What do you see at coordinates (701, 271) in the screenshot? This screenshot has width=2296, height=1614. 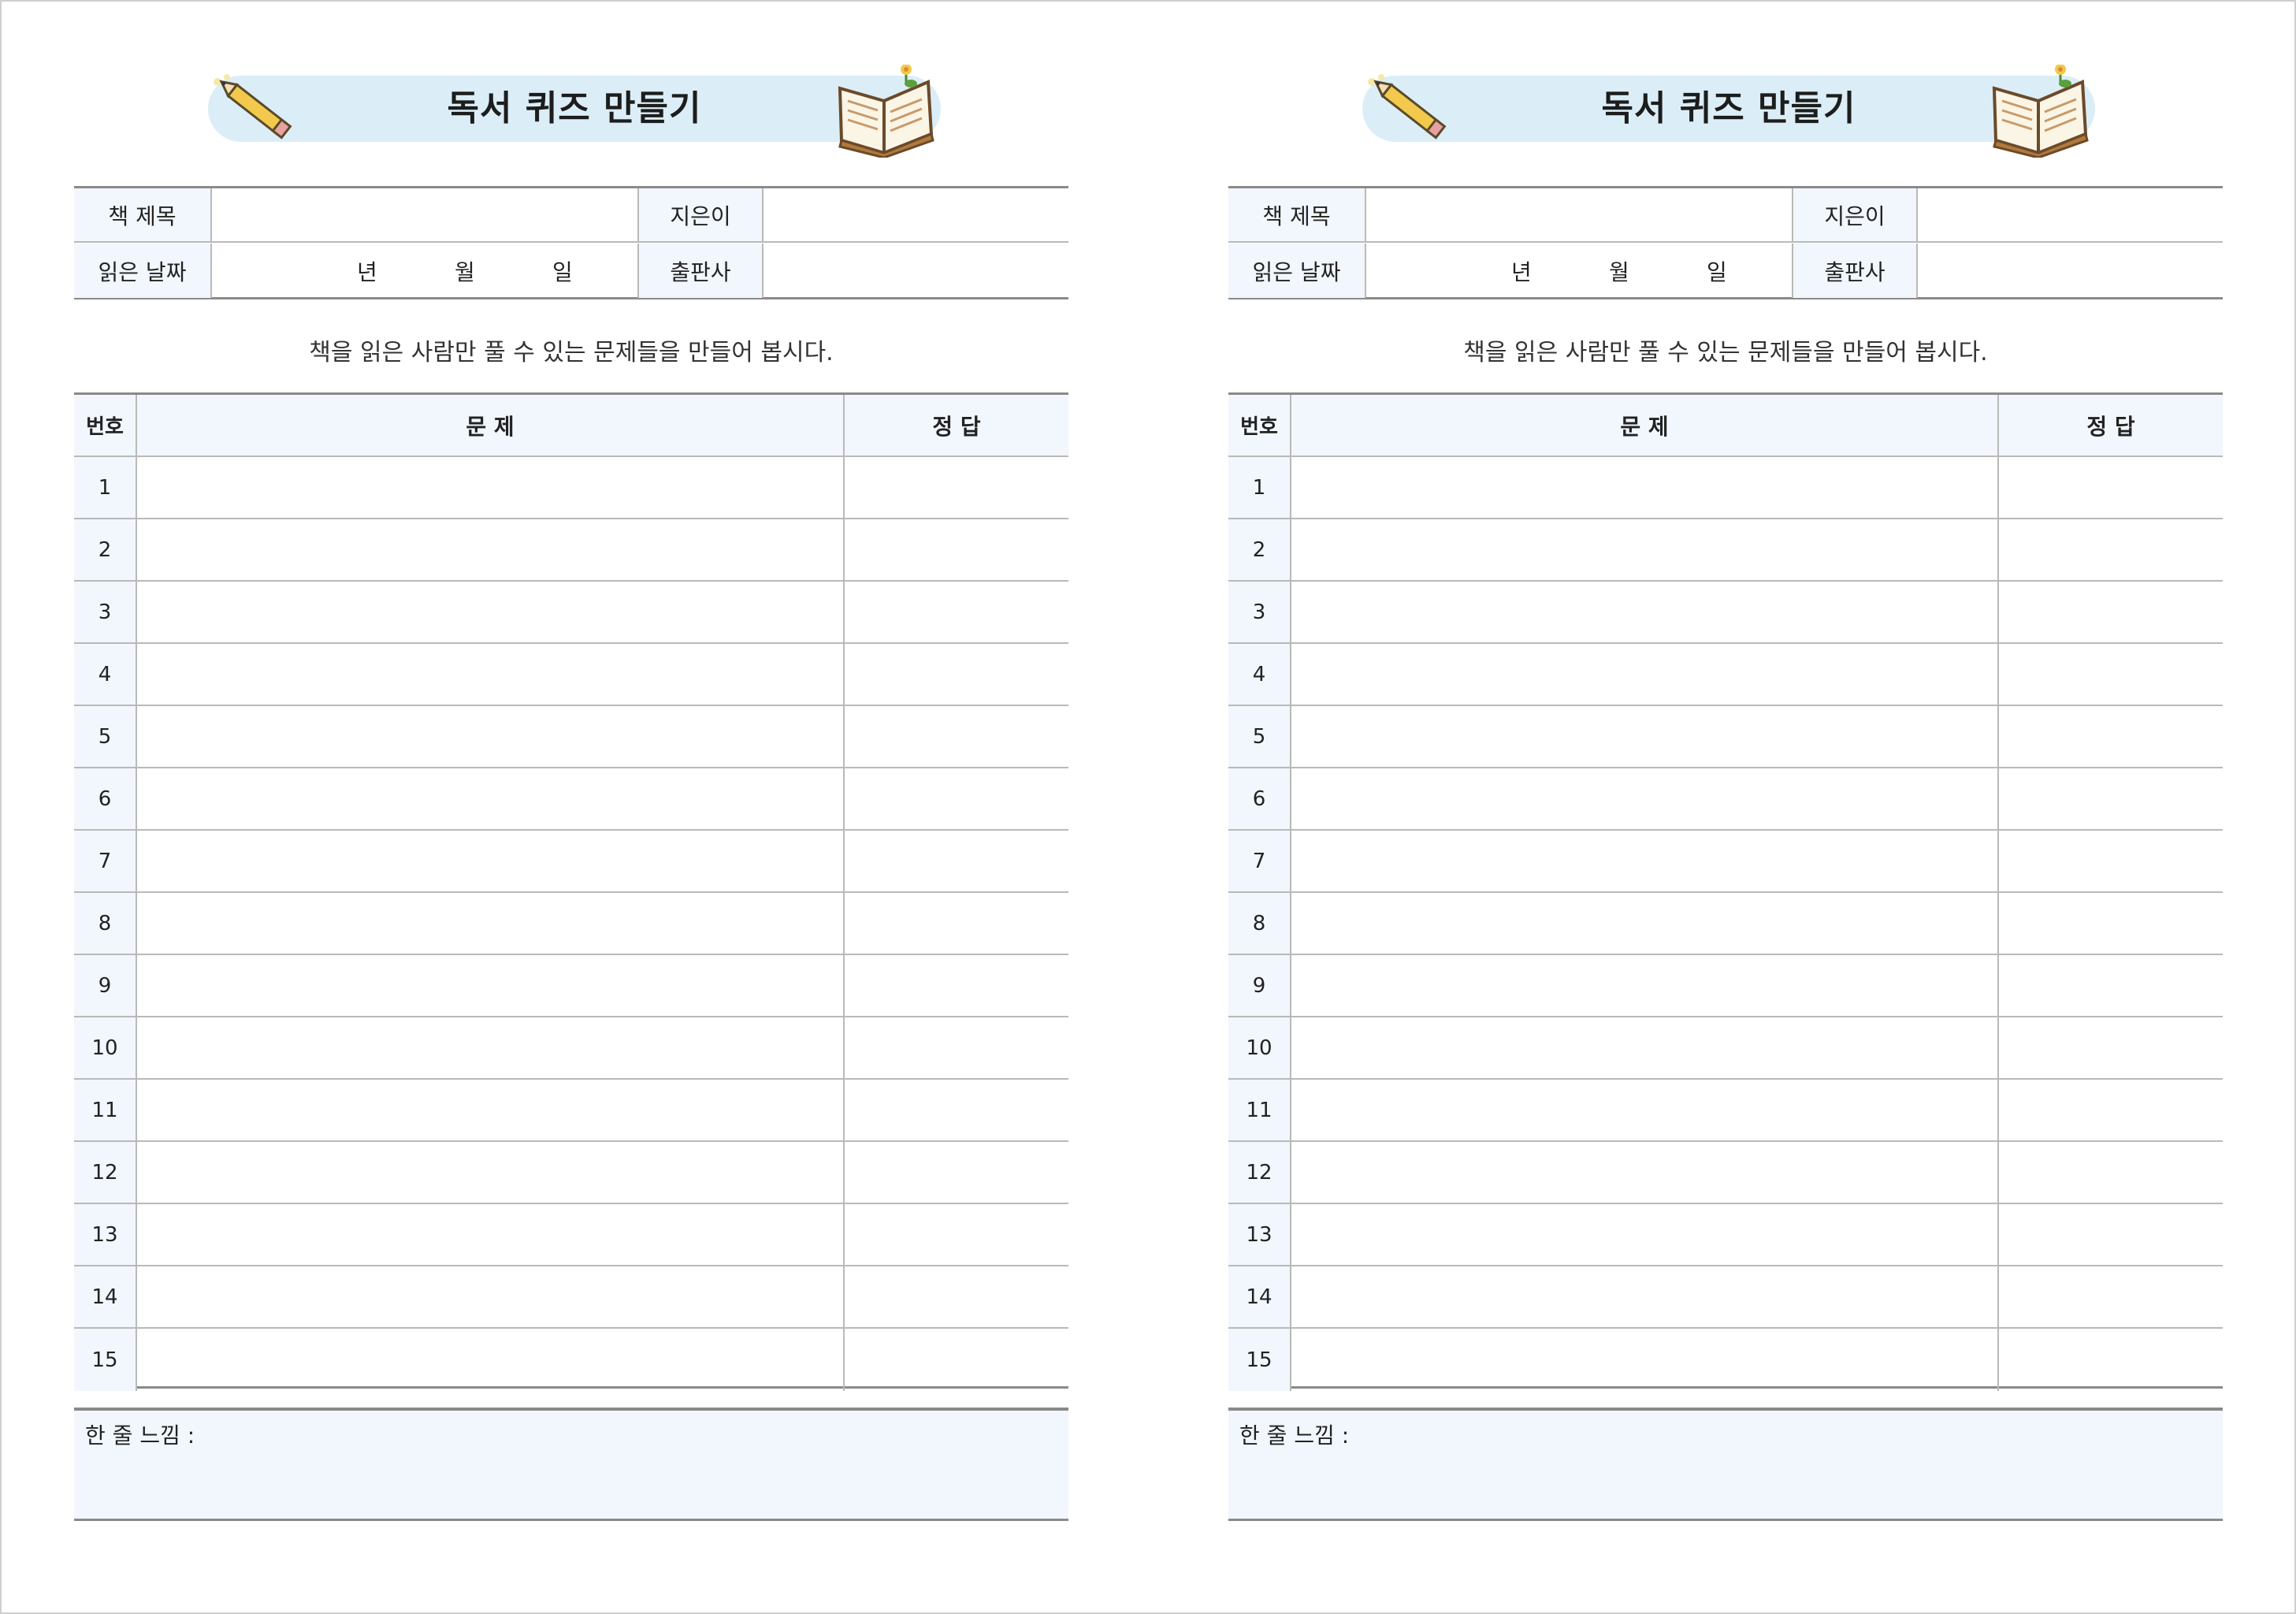 I see `publisher-label: 출판사` at bounding box center [701, 271].